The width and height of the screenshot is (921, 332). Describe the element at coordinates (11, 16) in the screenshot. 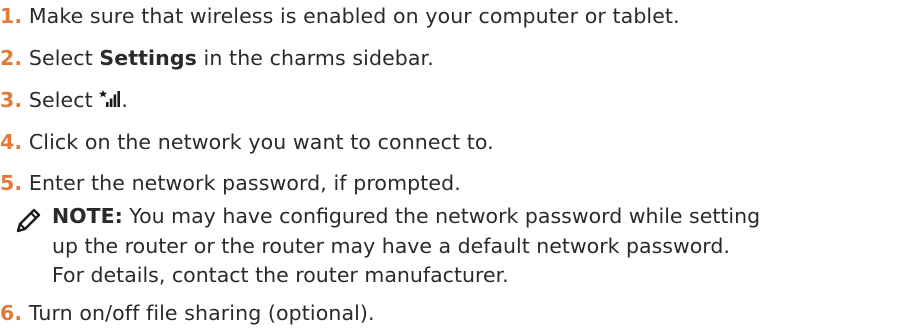

I see `step-number: 1.` at that location.